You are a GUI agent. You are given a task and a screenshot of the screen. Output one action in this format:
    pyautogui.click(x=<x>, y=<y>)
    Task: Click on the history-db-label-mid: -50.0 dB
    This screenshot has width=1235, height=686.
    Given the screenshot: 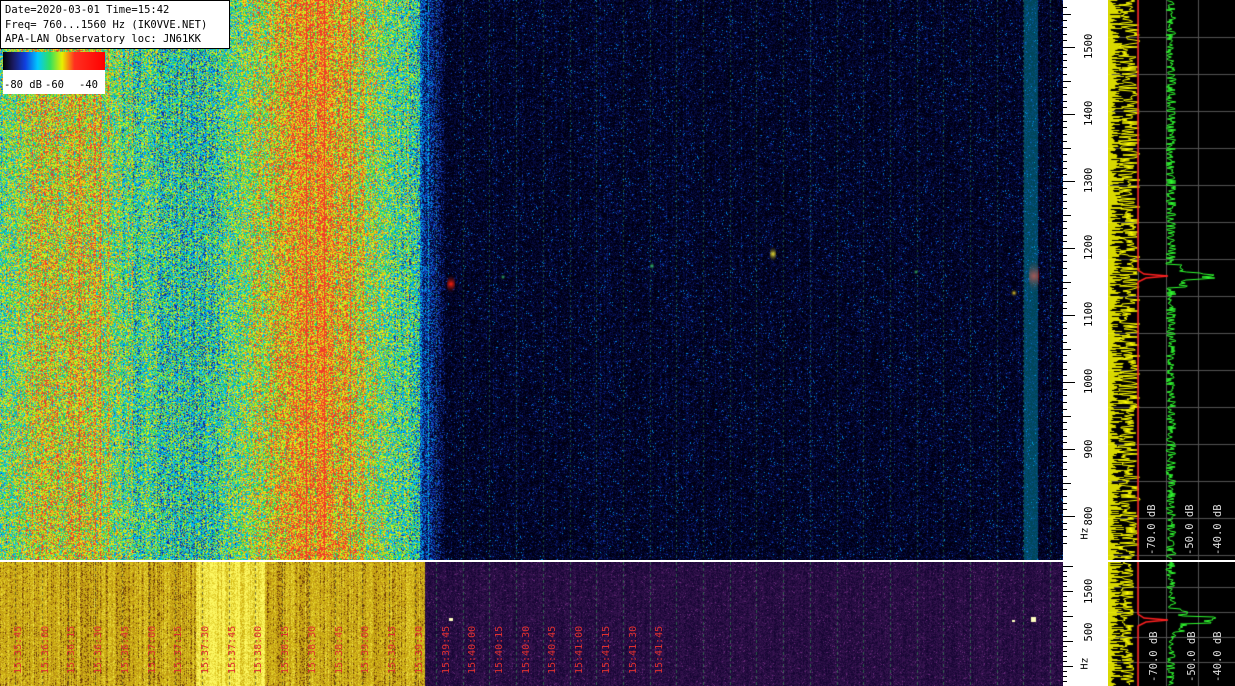 What is the action you would take?
    pyautogui.click(x=1192, y=656)
    